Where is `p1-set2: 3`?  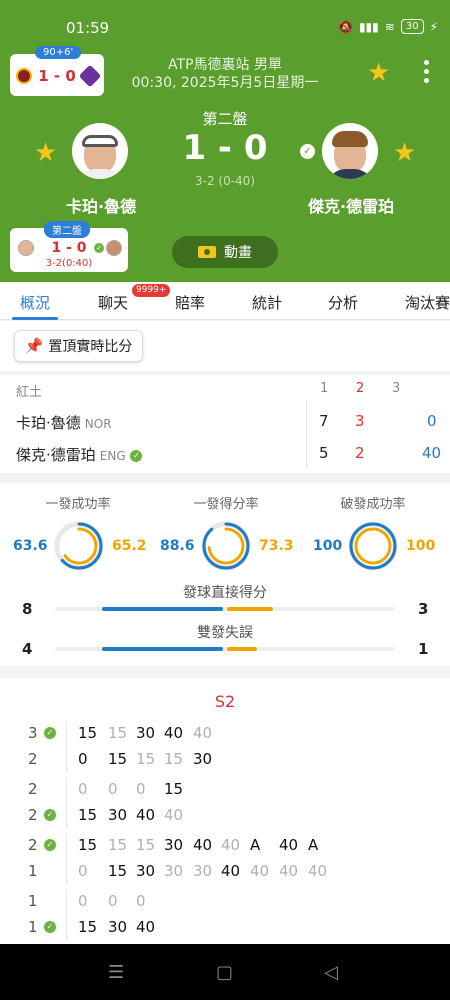
p1-set2: 3 is located at coordinates (360, 421).